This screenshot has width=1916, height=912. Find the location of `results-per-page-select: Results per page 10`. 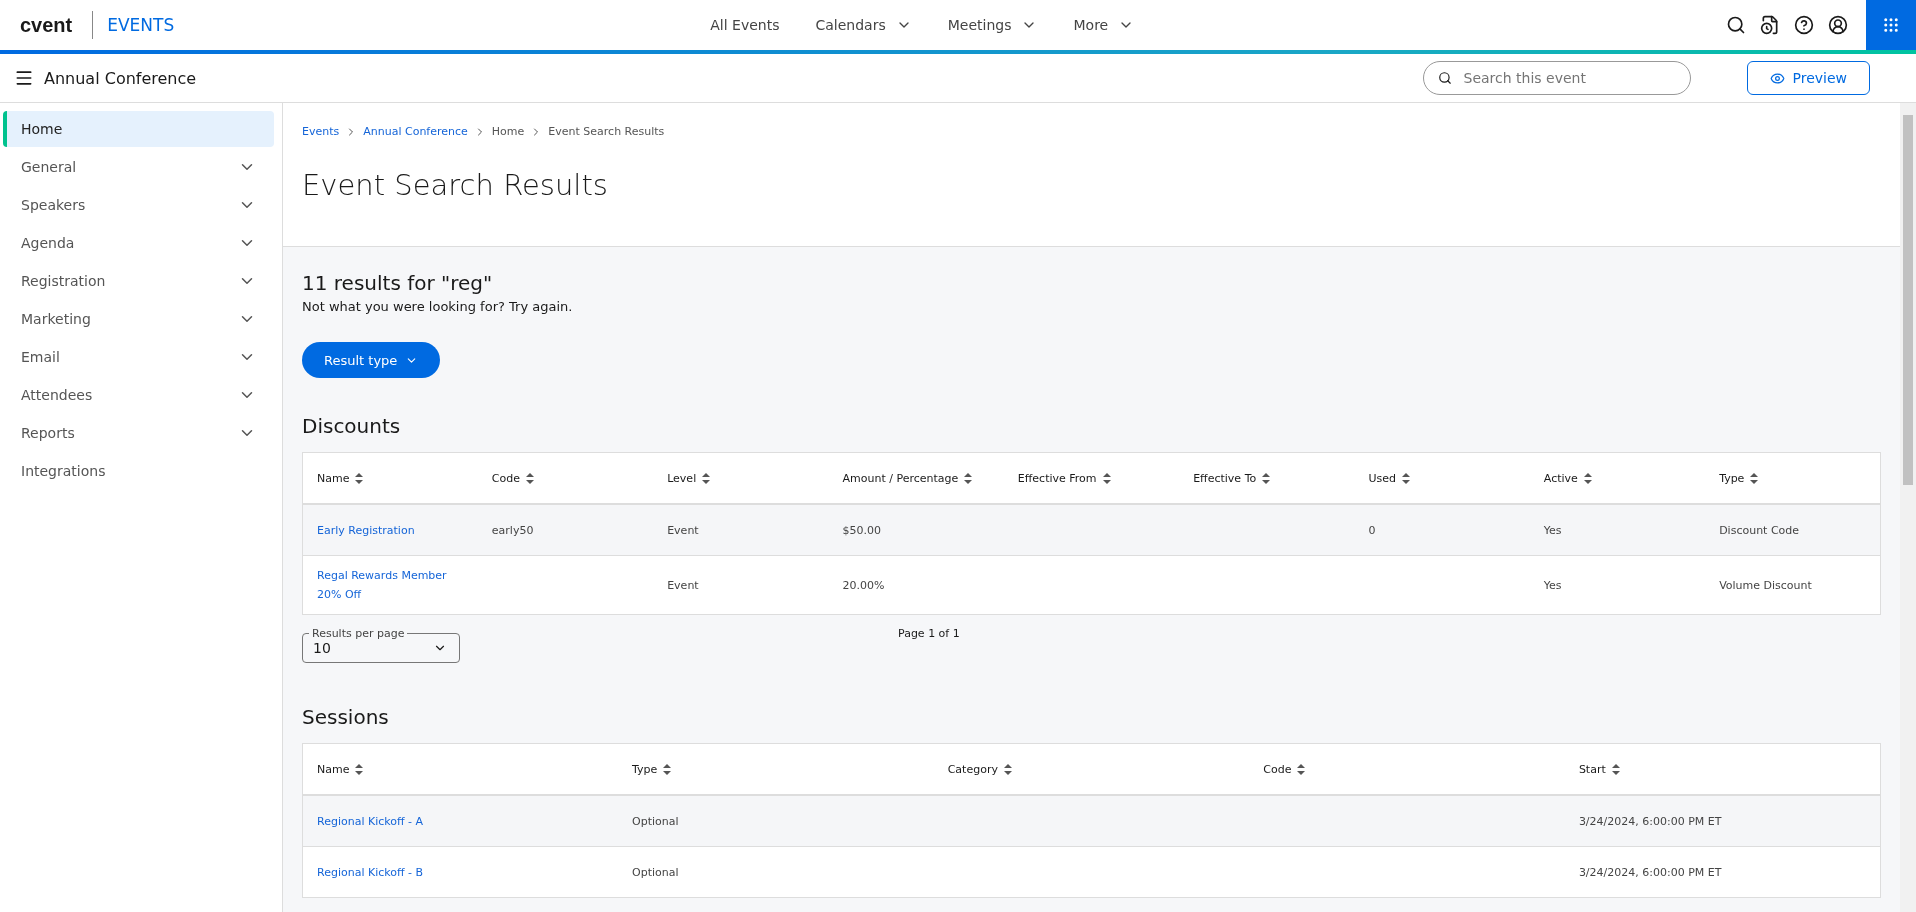

results-per-page-select: Results per page 10 is located at coordinates (381, 645).